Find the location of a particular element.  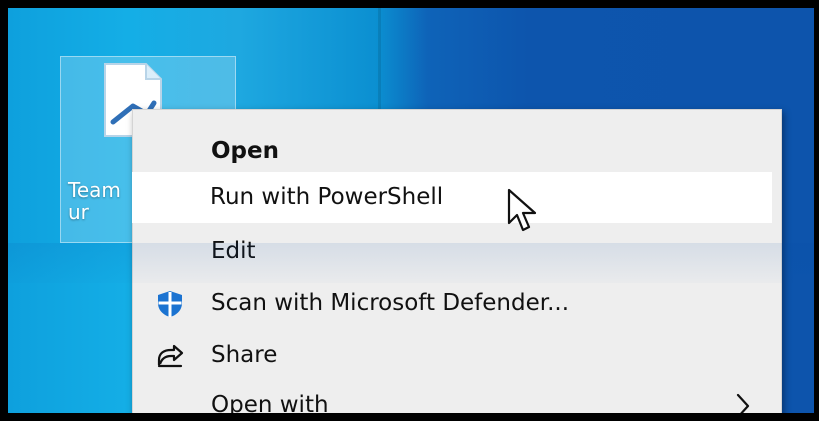

menu-label-share: Share is located at coordinates (244, 355).